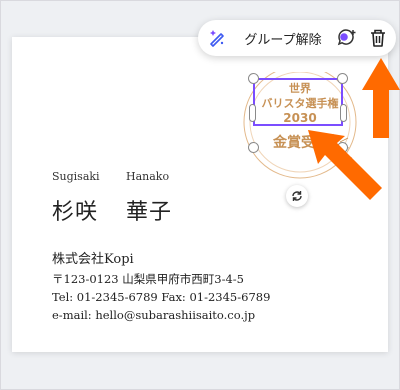 This screenshot has width=400, height=390. I want to click on arrow-diagonal-icon, so click(345, 165).